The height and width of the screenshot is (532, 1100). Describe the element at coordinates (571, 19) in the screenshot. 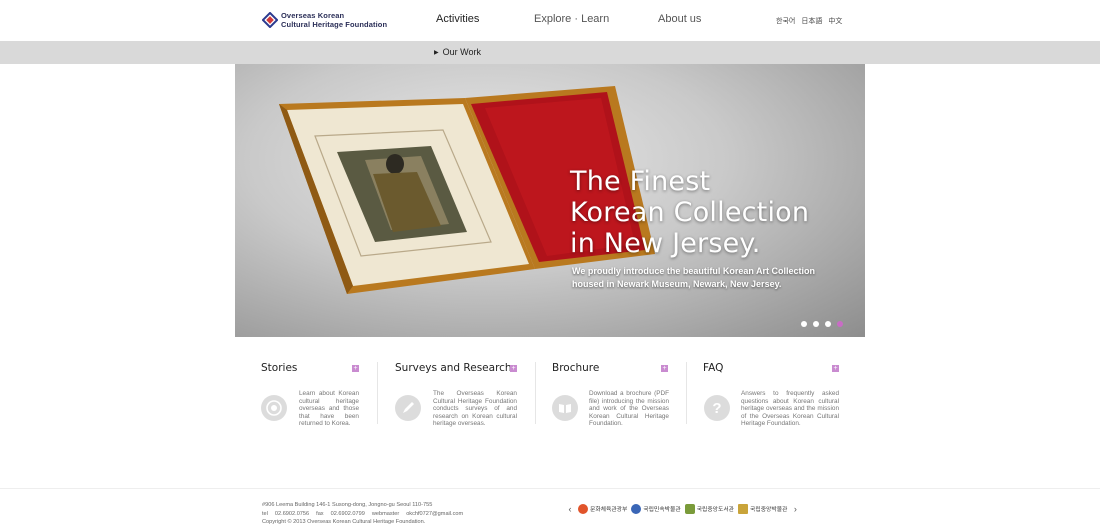

I see `nav-explore-learn: Explore · Learn` at that location.